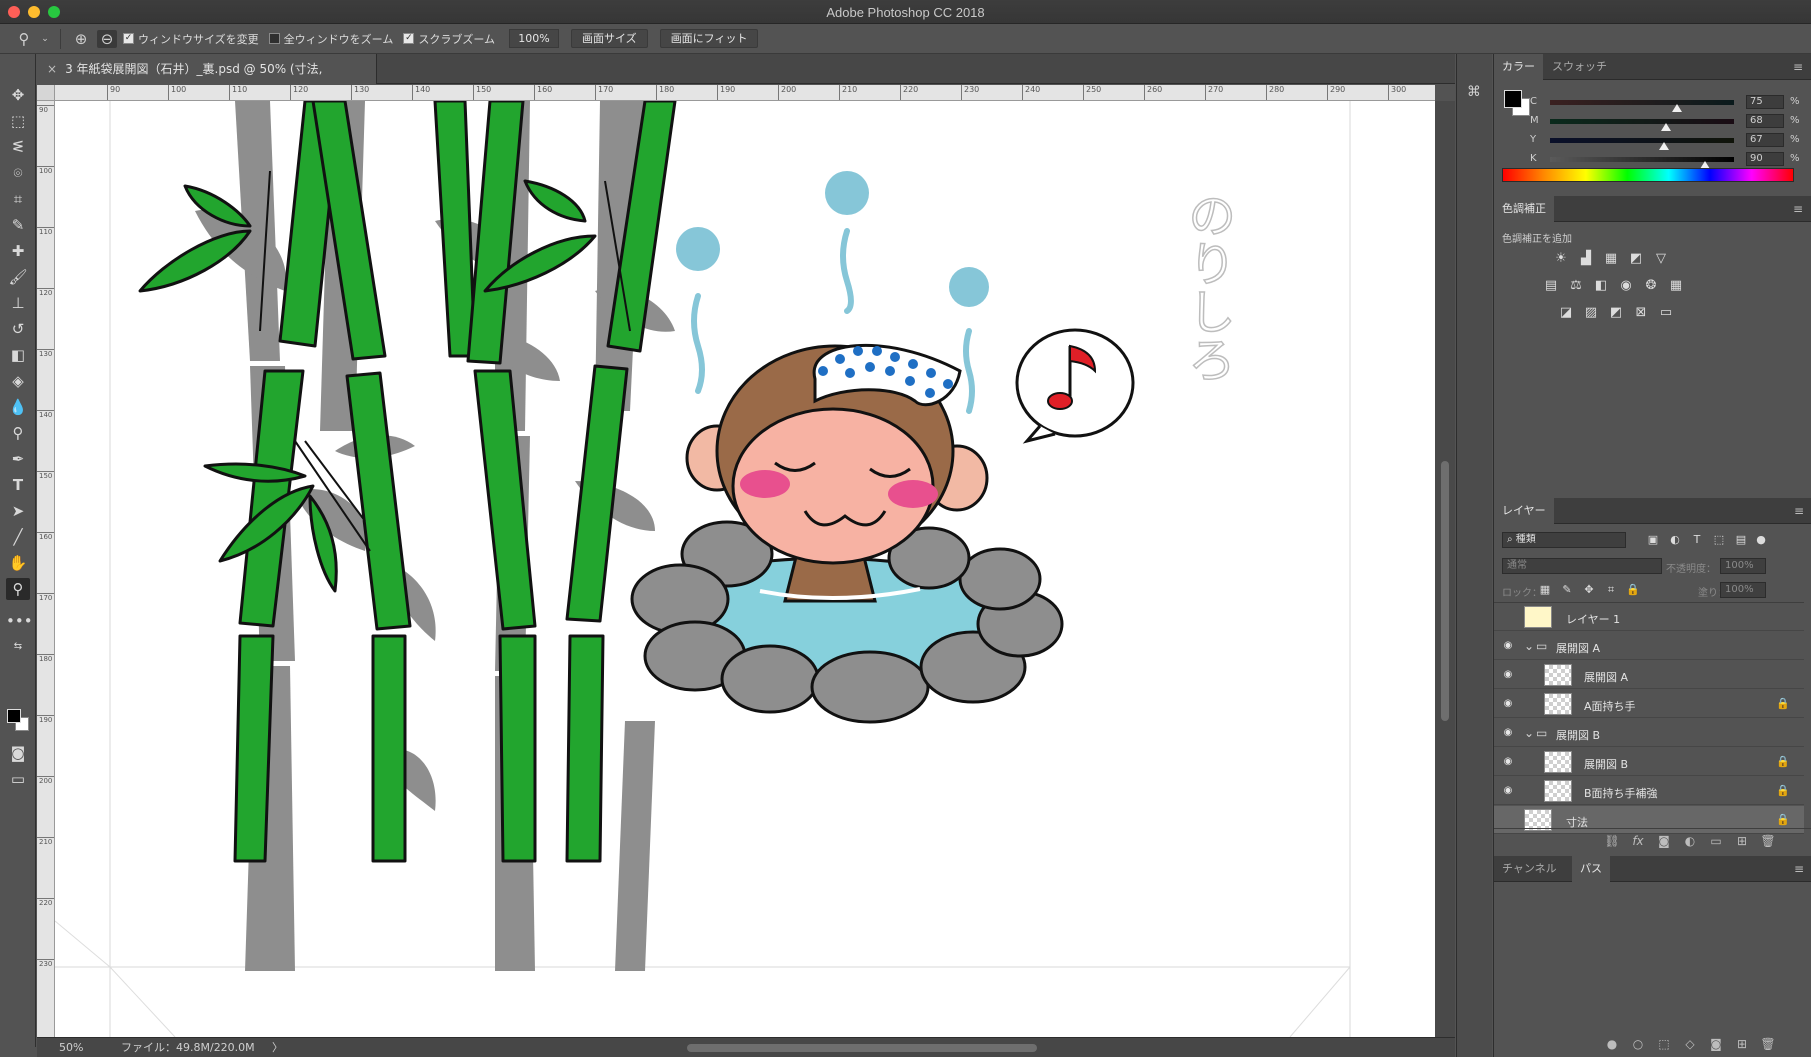  What do you see at coordinates (1591, 869) in the screenshot?
I see `tab-paths: パス` at bounding box center [1591, 869].